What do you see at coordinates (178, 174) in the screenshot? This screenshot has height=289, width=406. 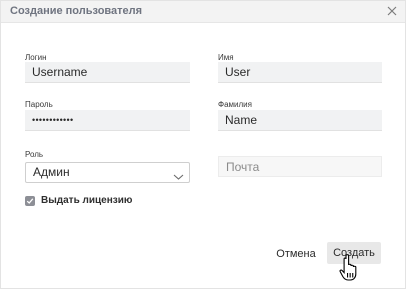 I see `chevron-down-icon` at bounding box center [178, 174].